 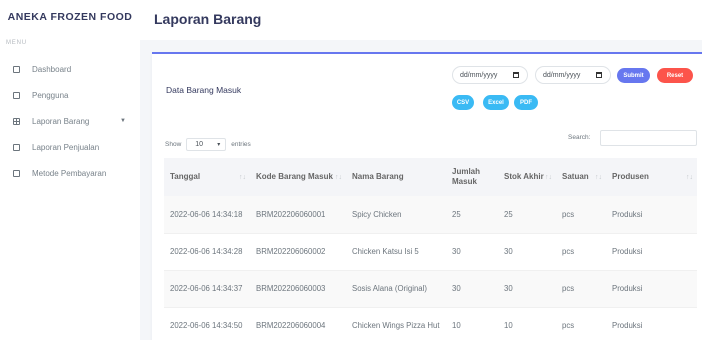 I want to click on sidebar-item-label: Laporan Barang, so click(x=61, y=121).